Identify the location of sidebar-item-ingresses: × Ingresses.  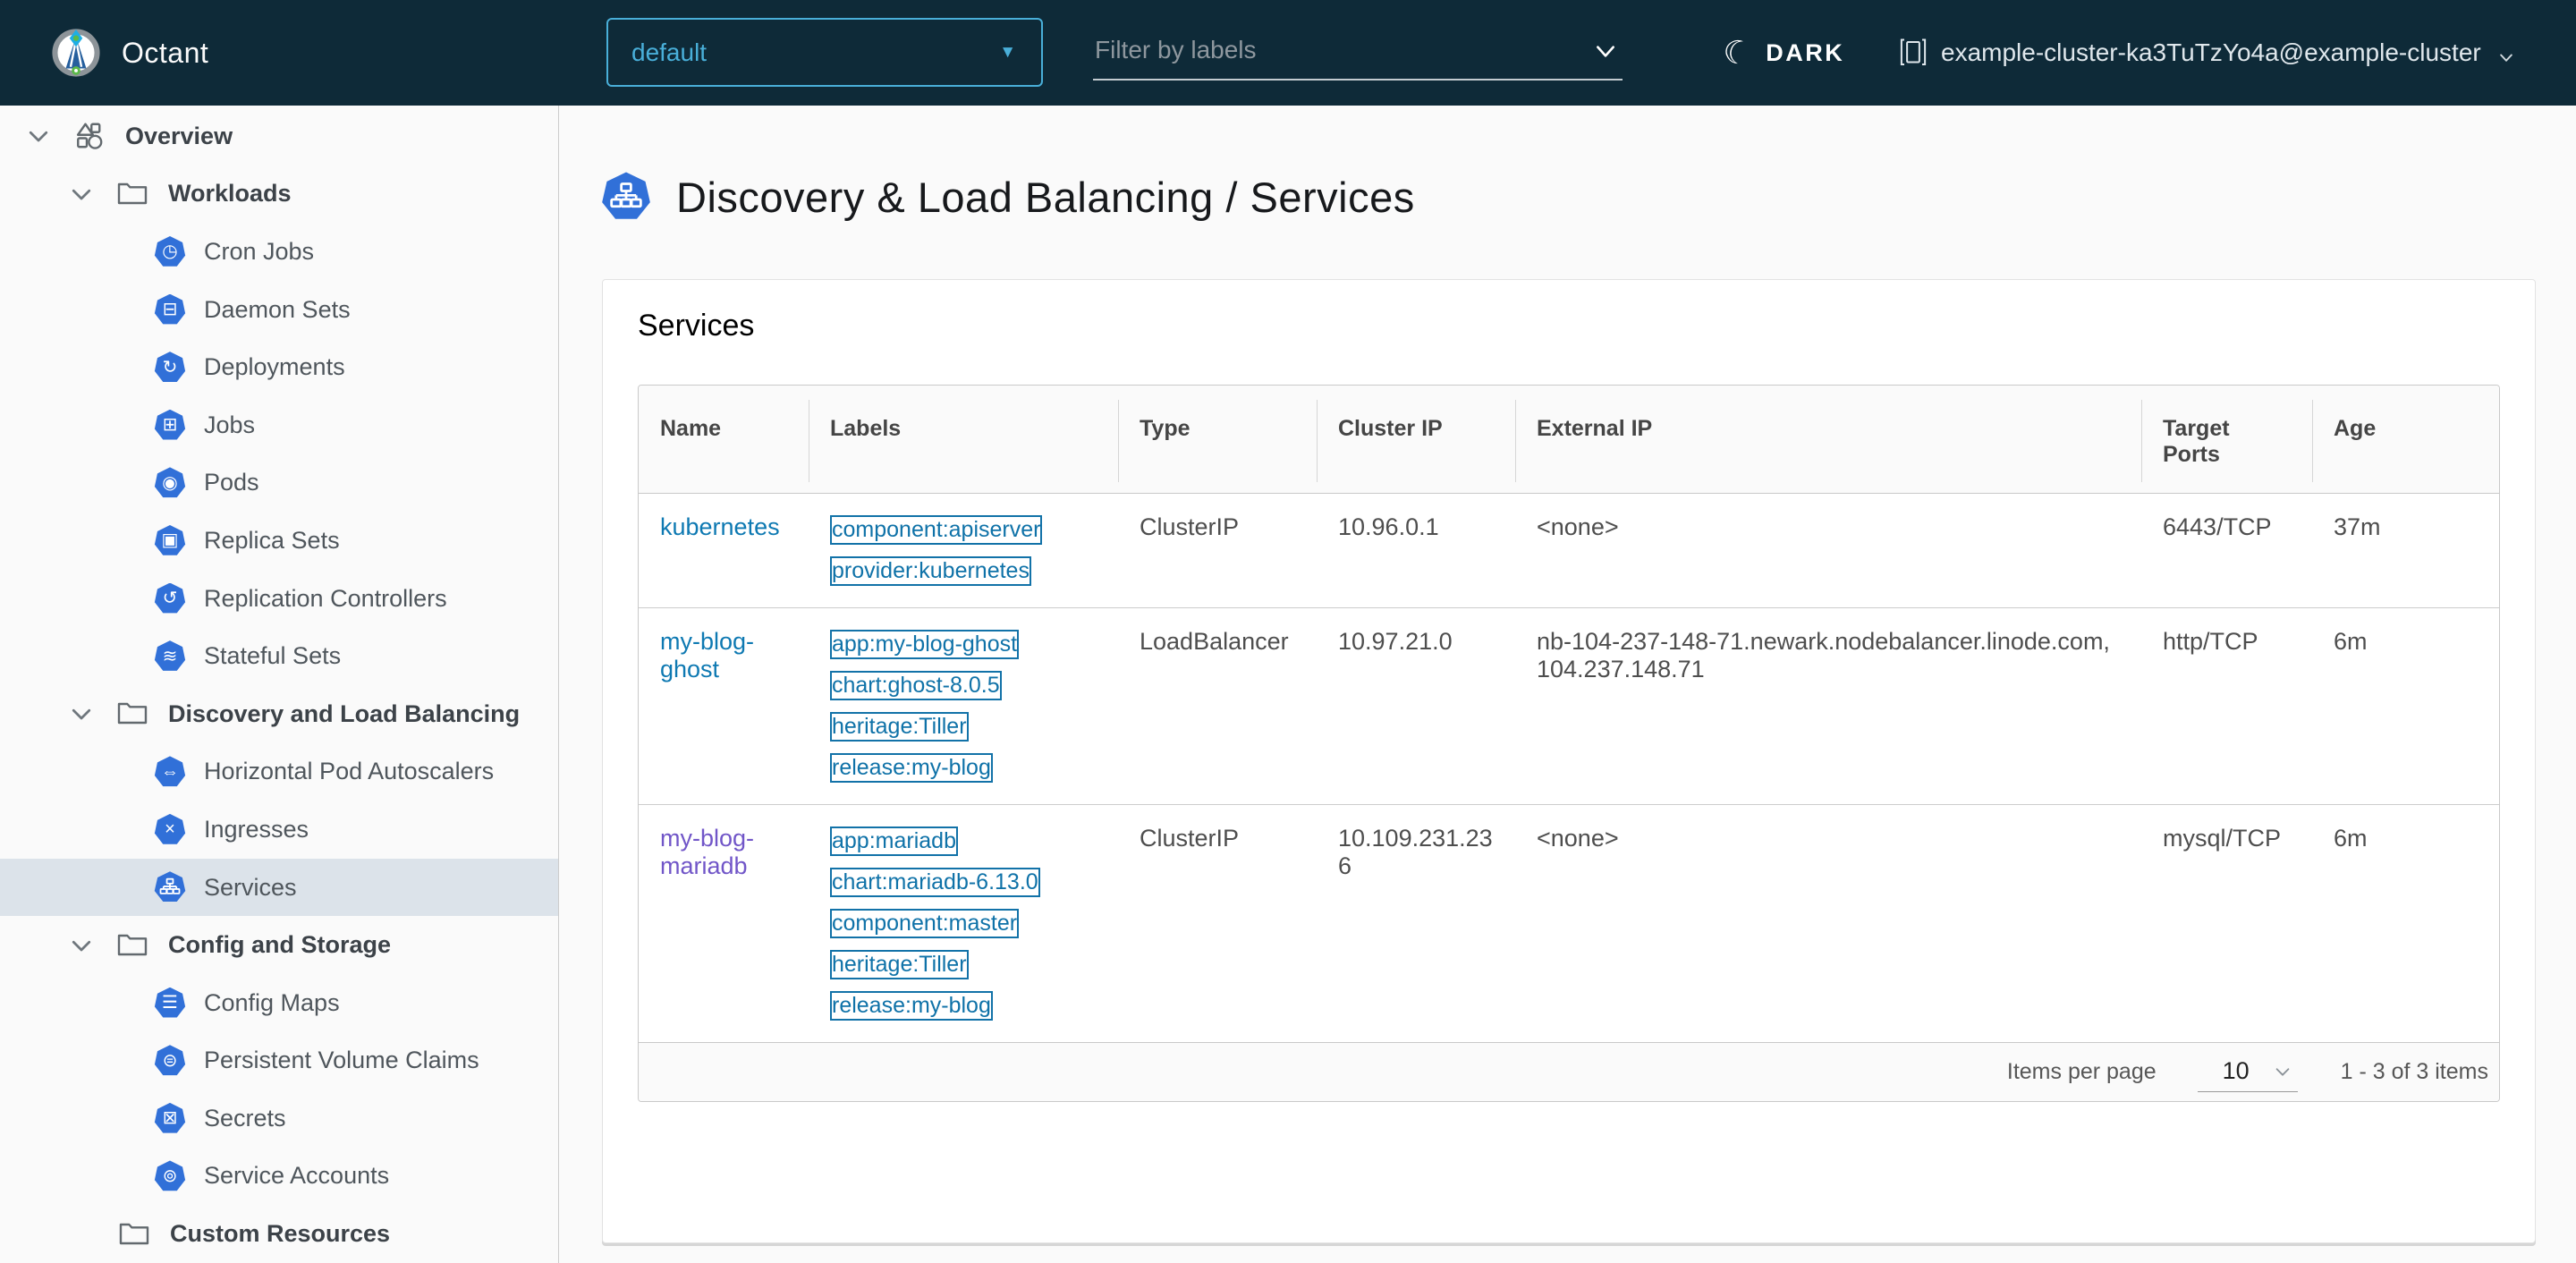
(279, 830).